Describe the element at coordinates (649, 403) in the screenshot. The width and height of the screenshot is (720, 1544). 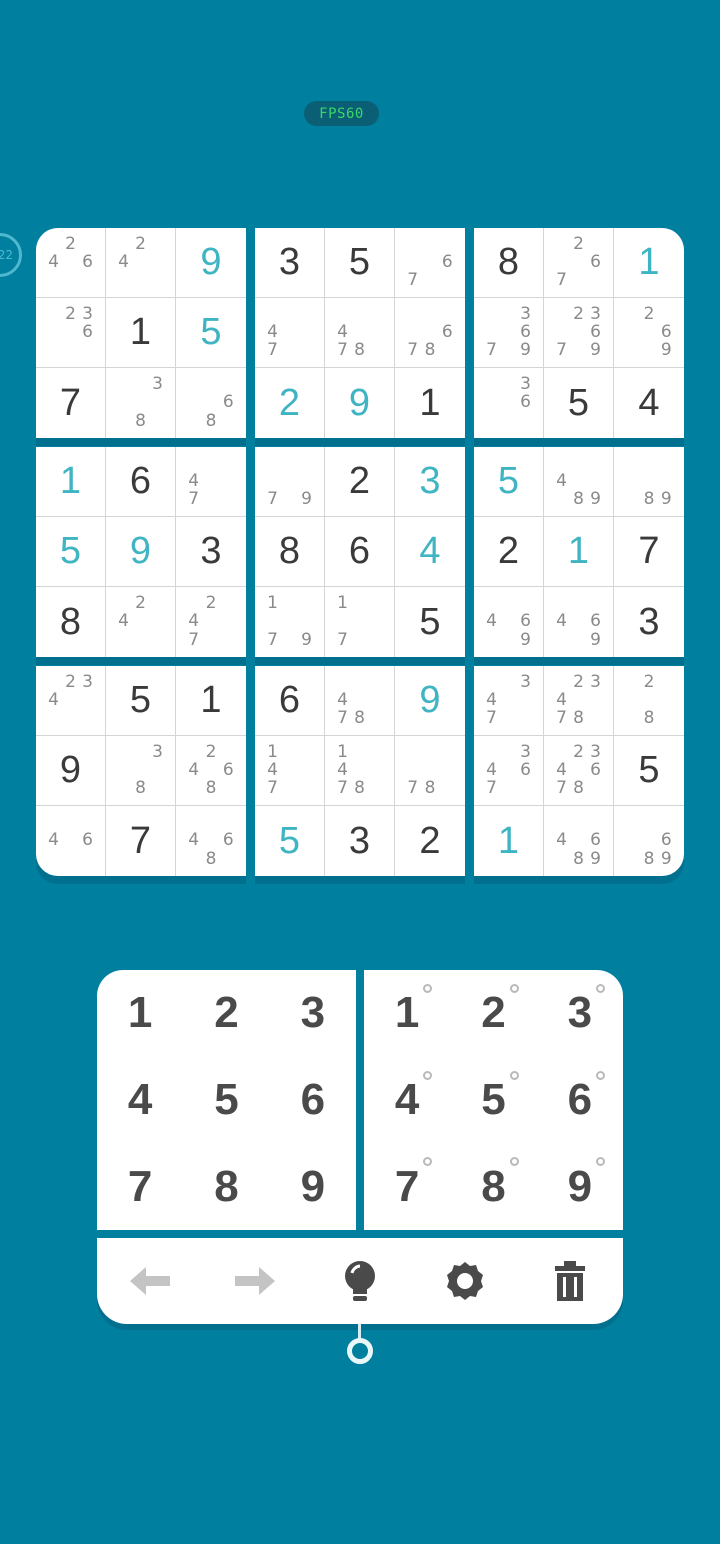
I see `sudoku-cell: 4` at that location.